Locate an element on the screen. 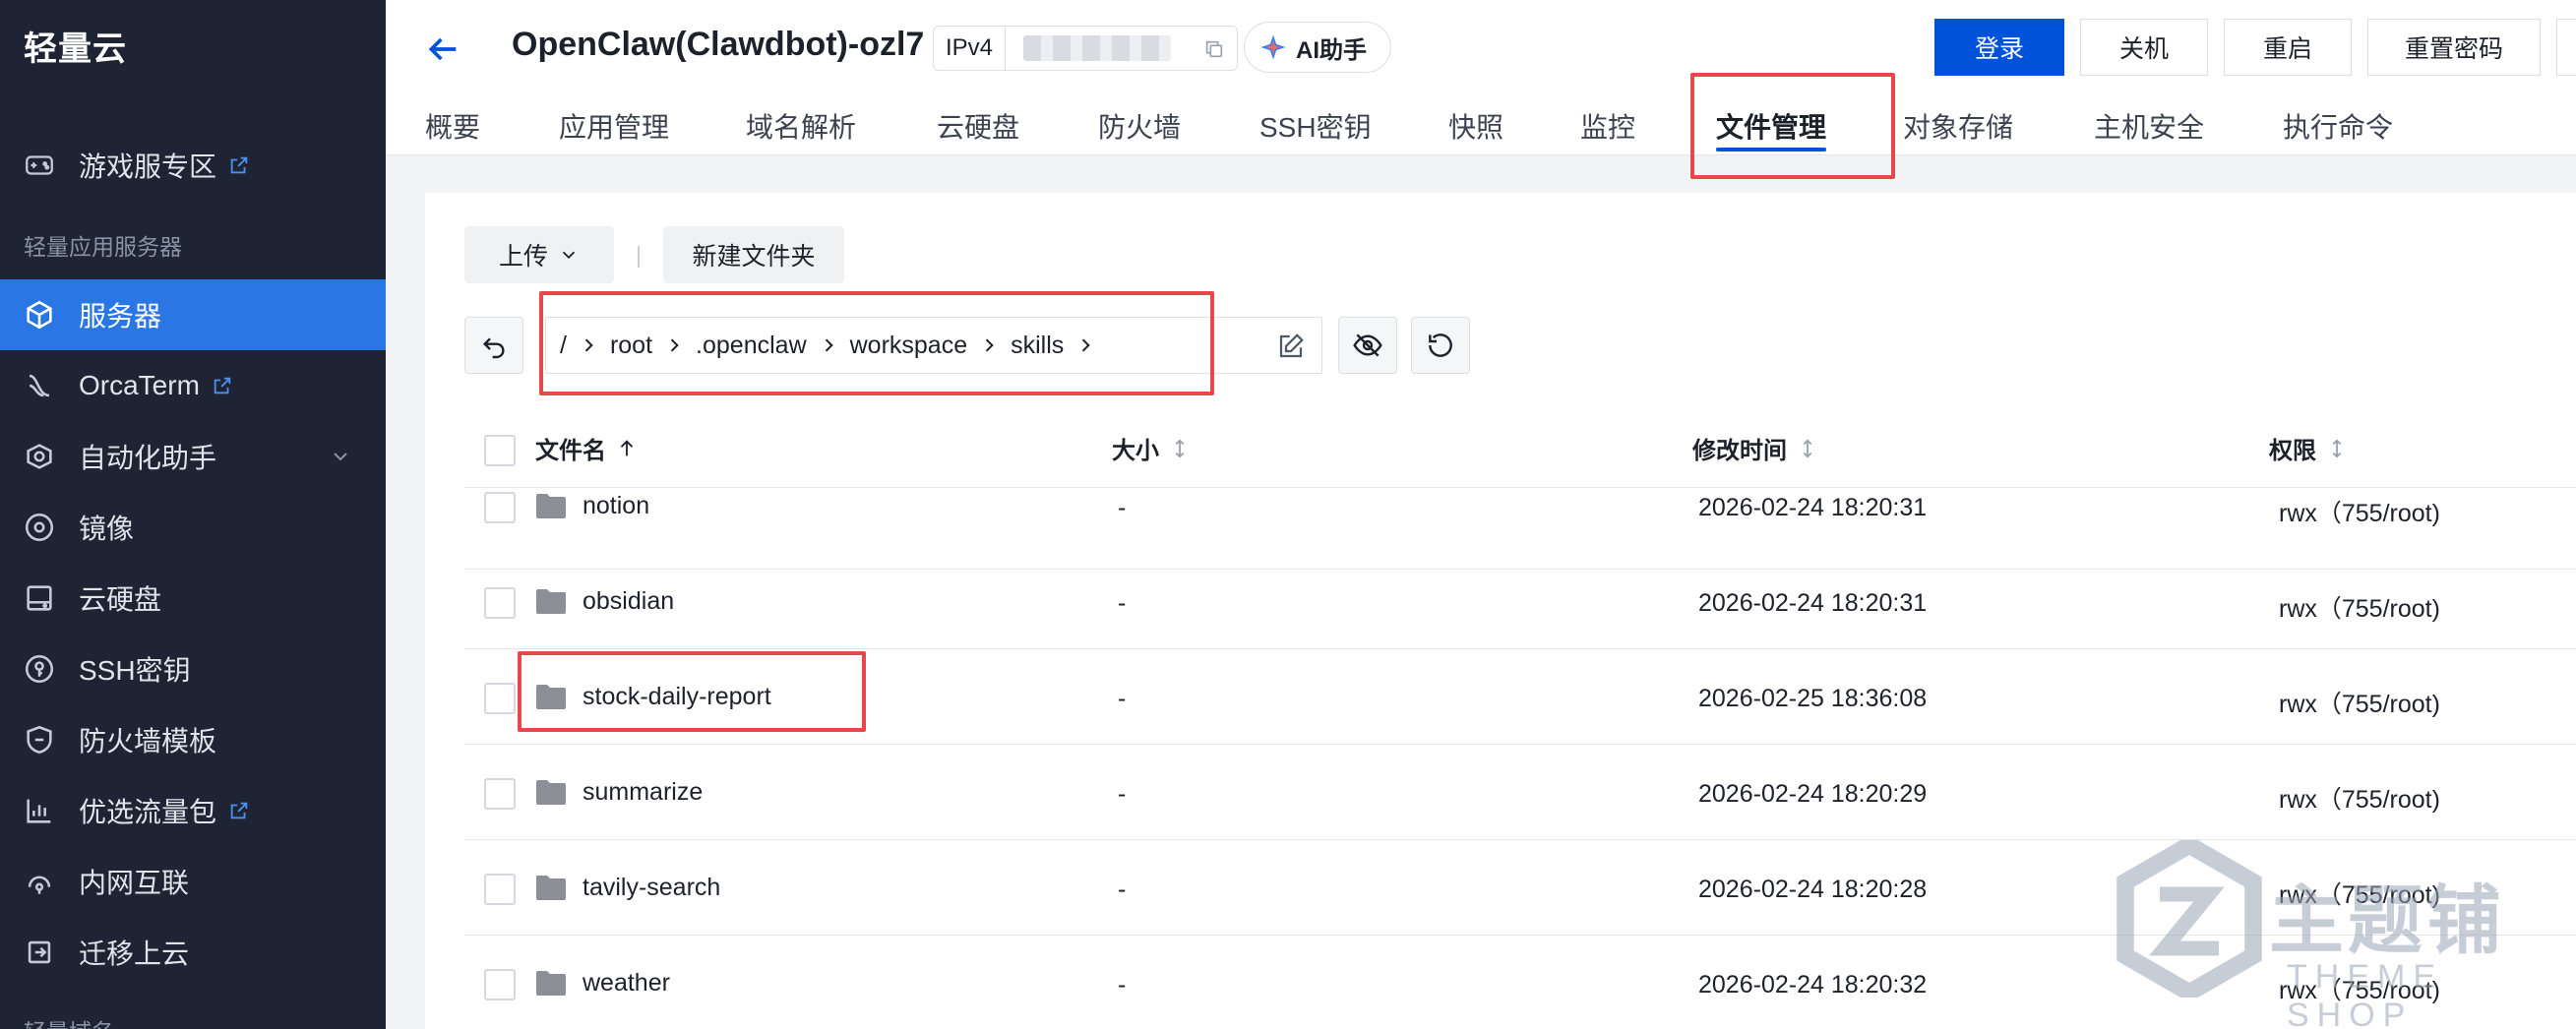 This screenshot has height=1029, width=2576. sidebar-item-images: 镜像 is located at coordinates (193, 527).